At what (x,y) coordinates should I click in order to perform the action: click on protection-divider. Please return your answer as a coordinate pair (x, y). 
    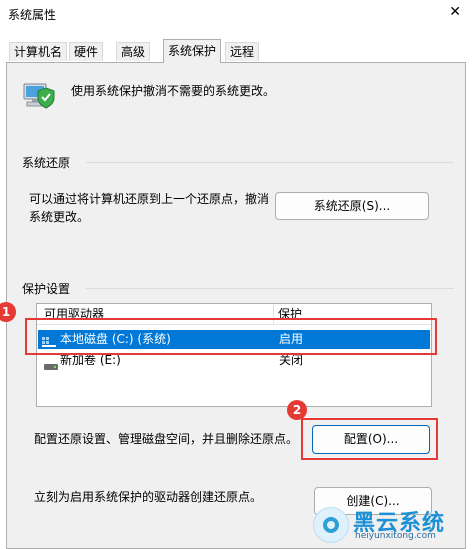
    Looking at the image, I should click on (270, 288).